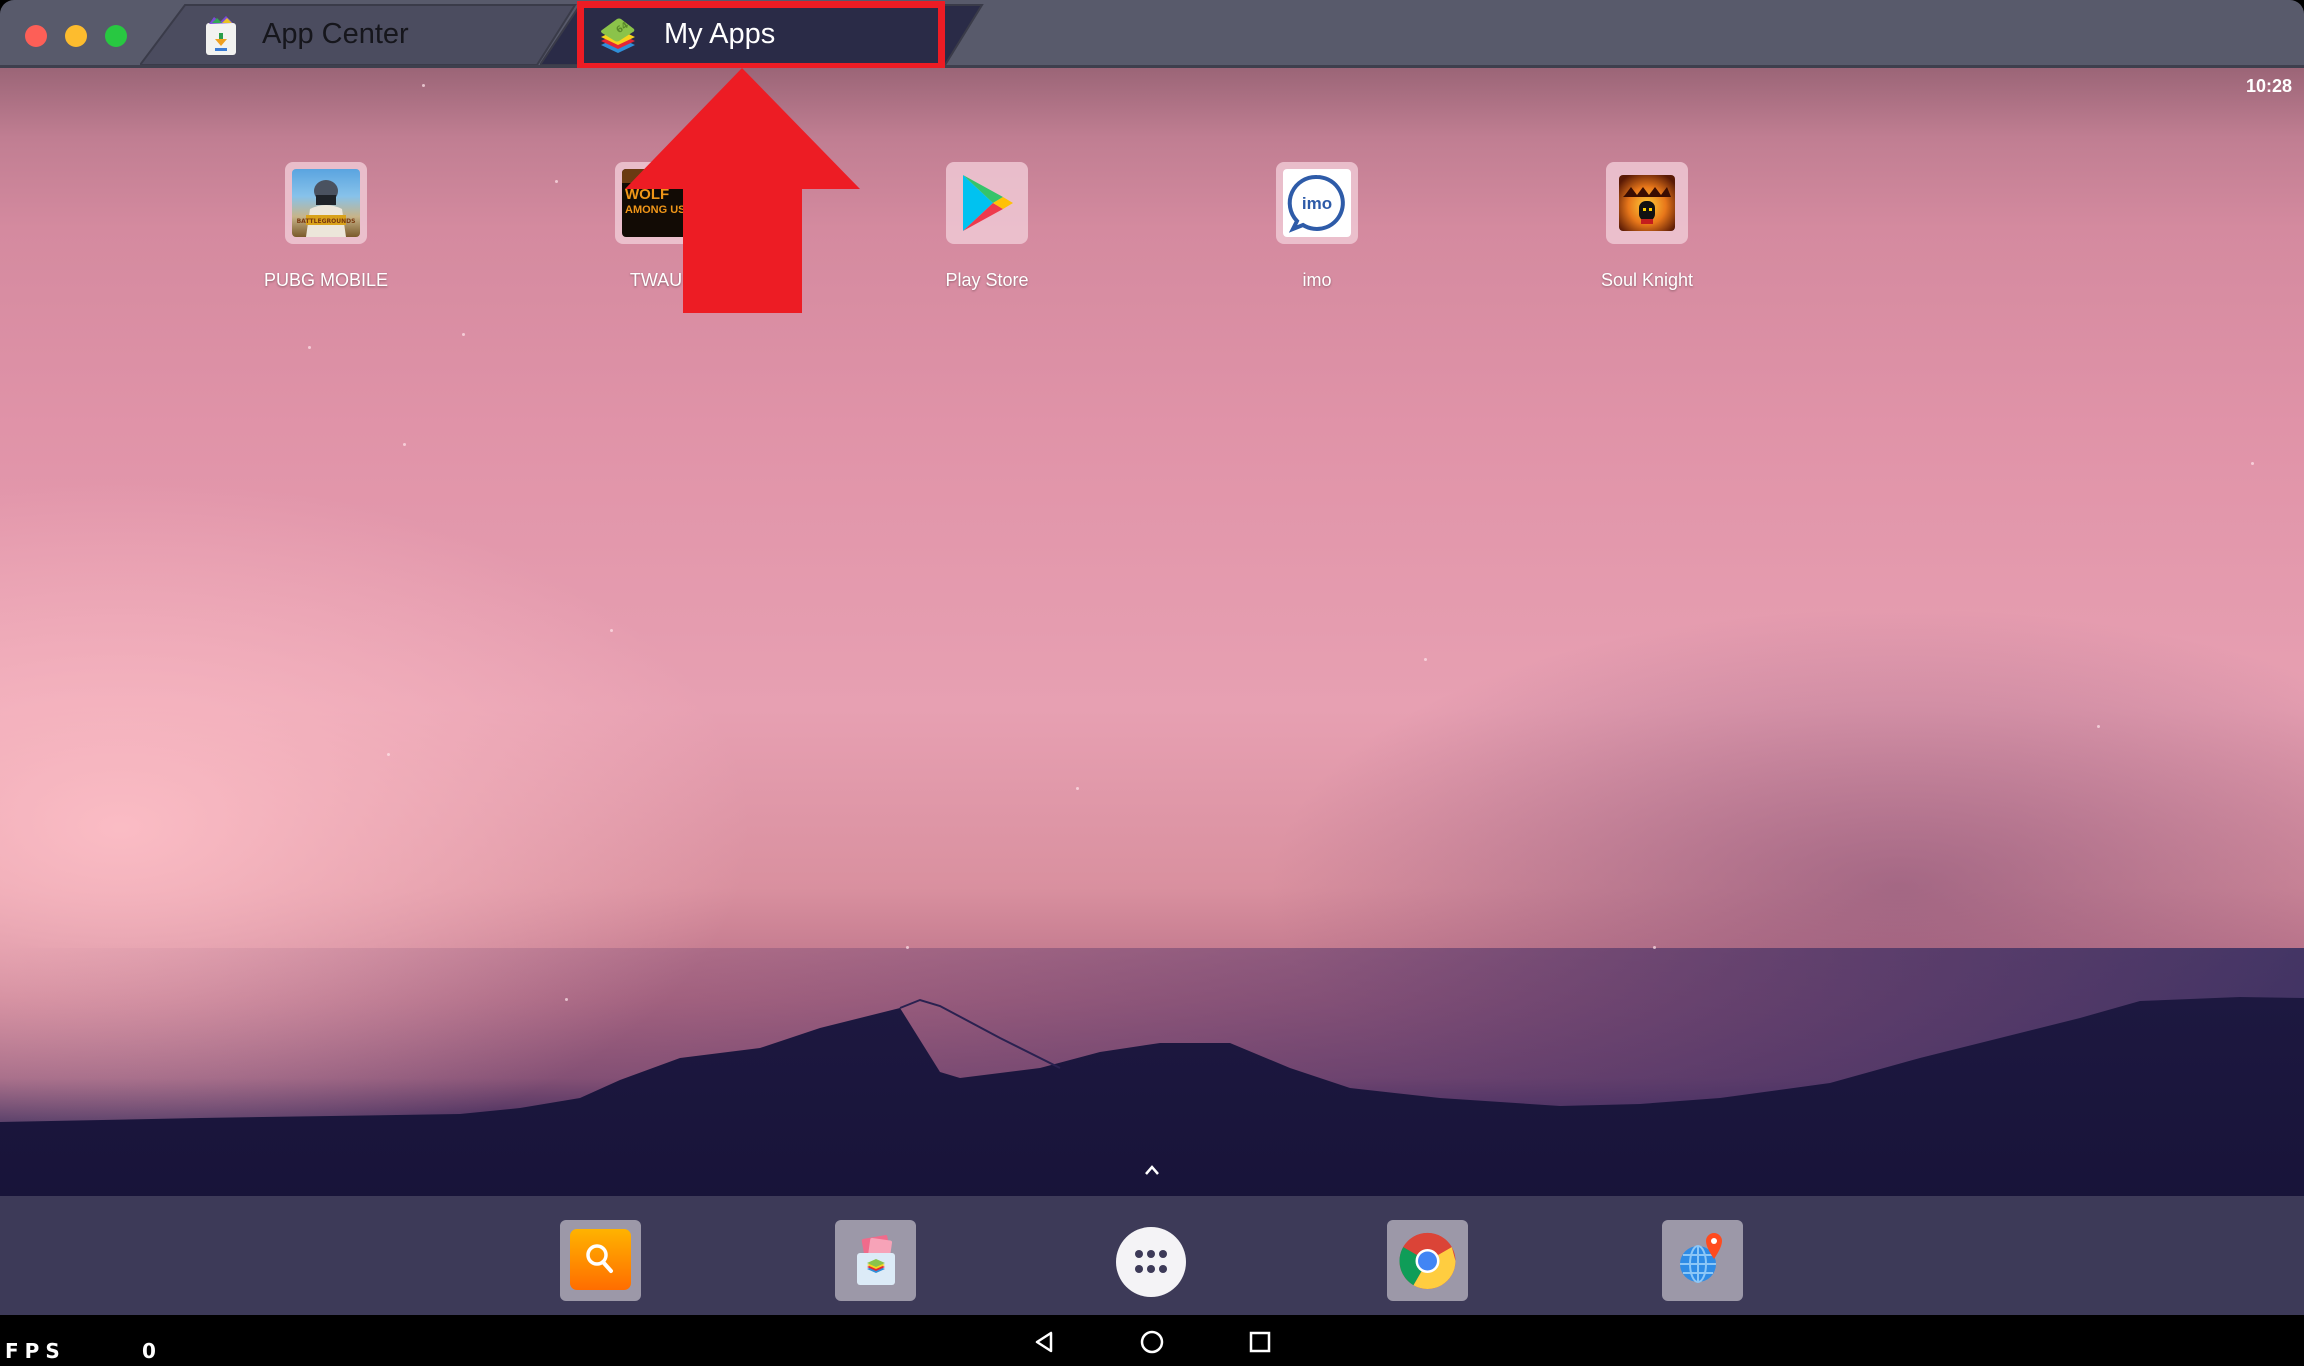 This screenshot has height=1366, width=2304. I want to click on app-soul-knight: Soul Knight, so click(1647, 226).